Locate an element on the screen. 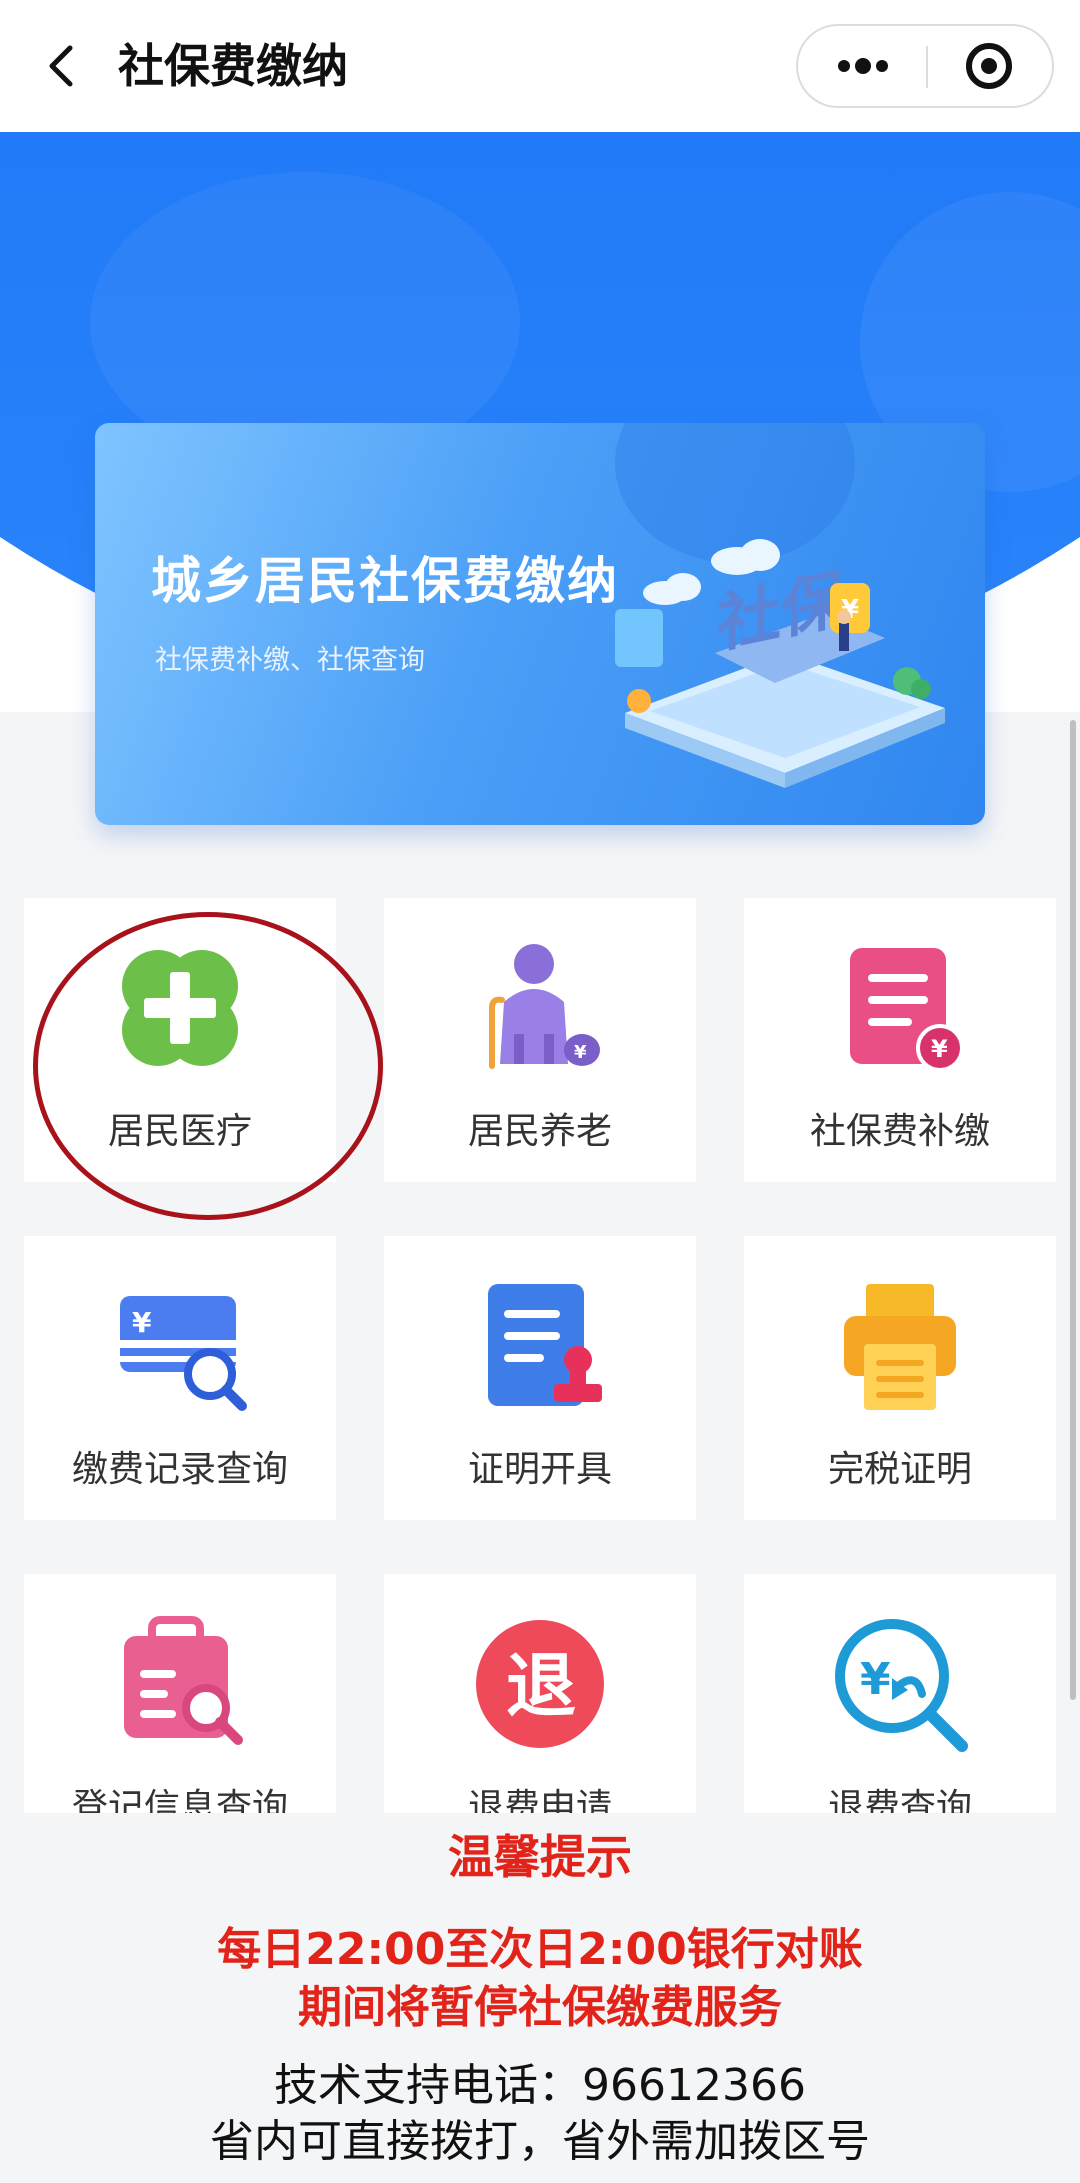 Image resolution: width=1080 pixels, height=2183 pixels. service-label: 退费申请 is located at coordinates (539, 1800).